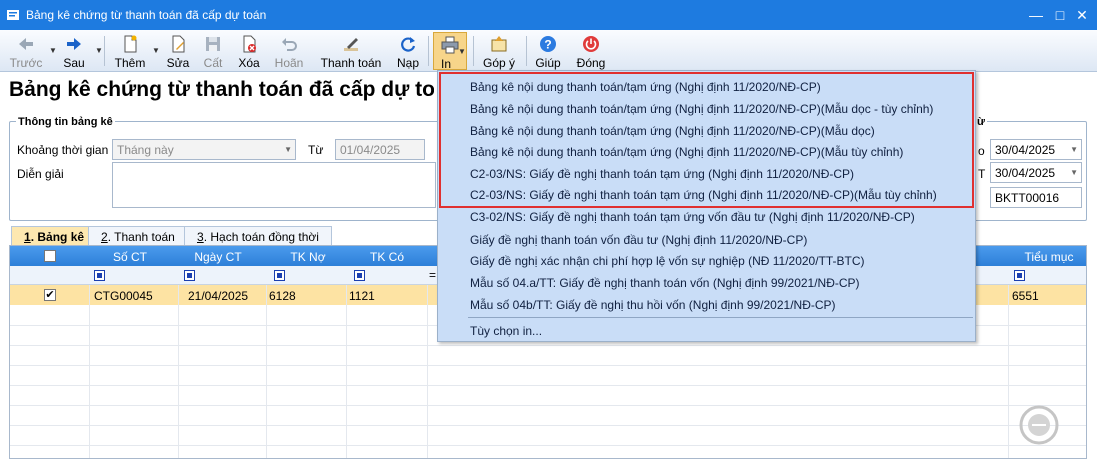 This screenshot has width=1097, height=467. What do you see at coordinates (1025, 296) in the screenshot?
I see `cell-tieu-muc: 6551` at bounding box center [1025, 296].